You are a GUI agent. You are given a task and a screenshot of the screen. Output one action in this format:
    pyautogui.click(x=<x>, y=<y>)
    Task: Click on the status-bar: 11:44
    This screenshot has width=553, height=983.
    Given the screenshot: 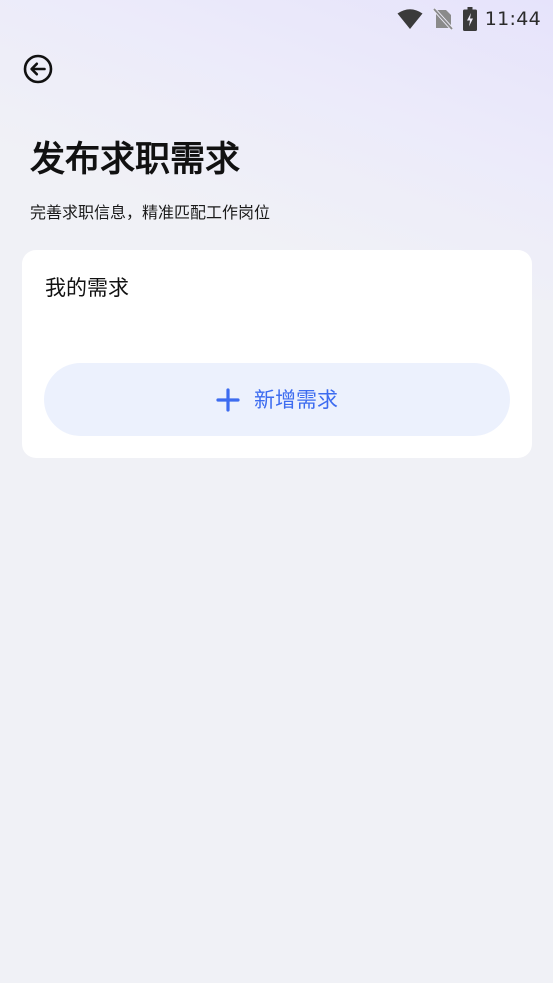 What is the action you would take?
    pyautogui.click(x=276, y=19)
    